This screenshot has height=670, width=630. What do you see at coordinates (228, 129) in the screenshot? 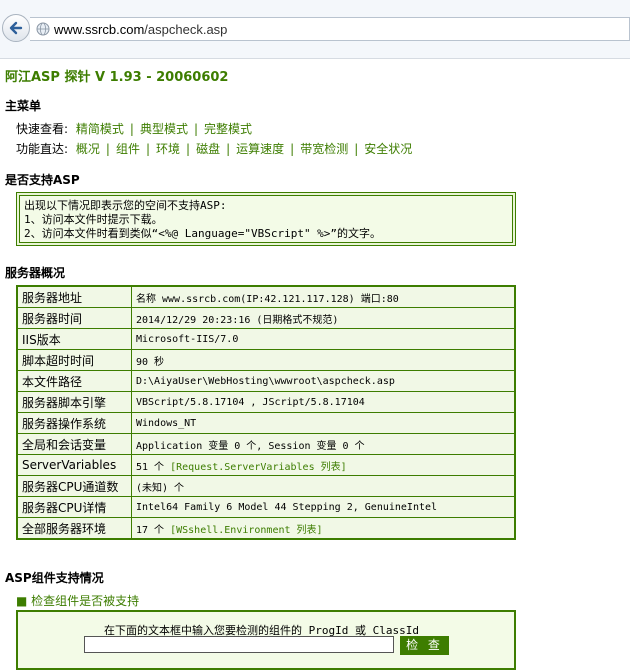
I see `link-full-mode: 完整模式` at bounding box center [228, 129].